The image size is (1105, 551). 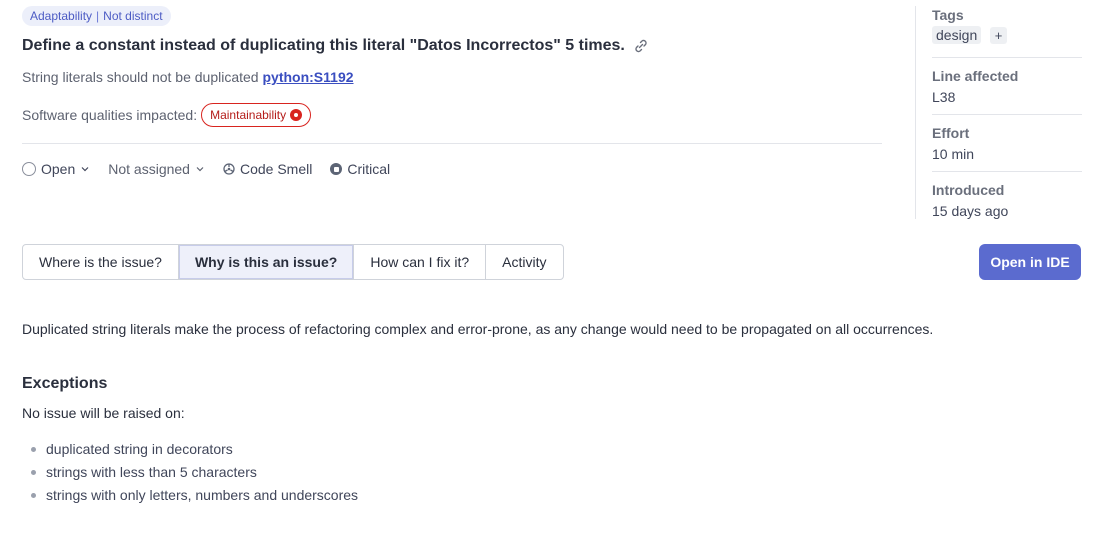 I want to click on effort-section: Effort 10 min, so click(x=1007, y=143).